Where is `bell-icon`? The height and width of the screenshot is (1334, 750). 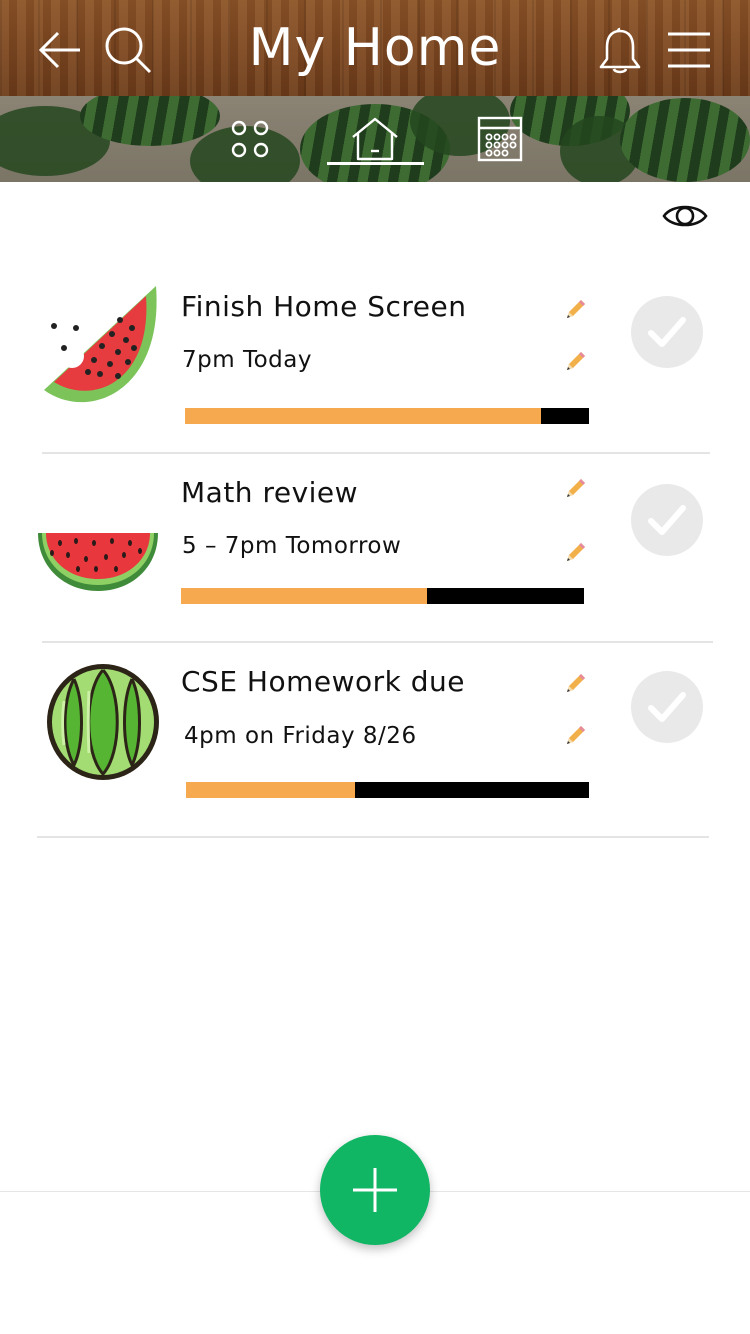 bell-icon is located at coordinates (620, 50).